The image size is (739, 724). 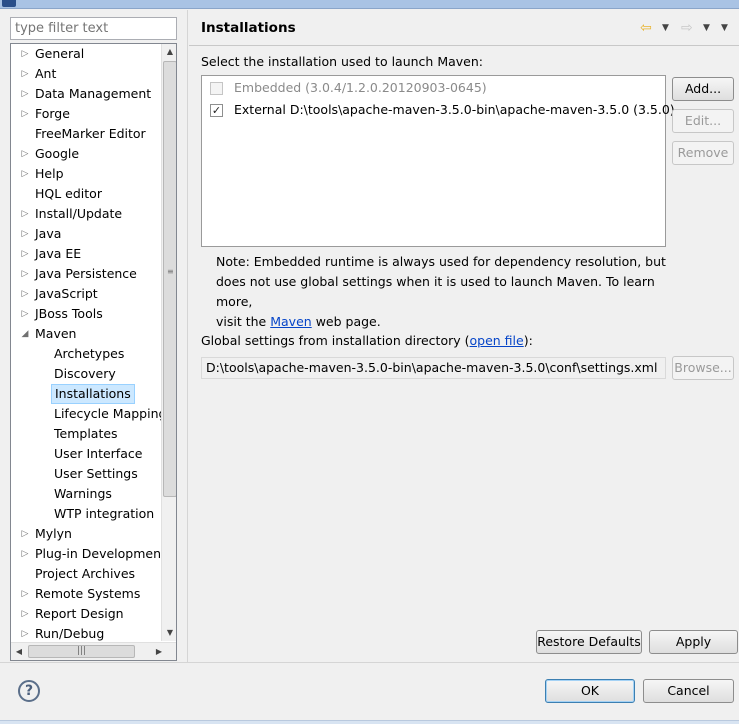 I want to click on tree-item: ▷ Run/Debug, so click(x=86, y=634).